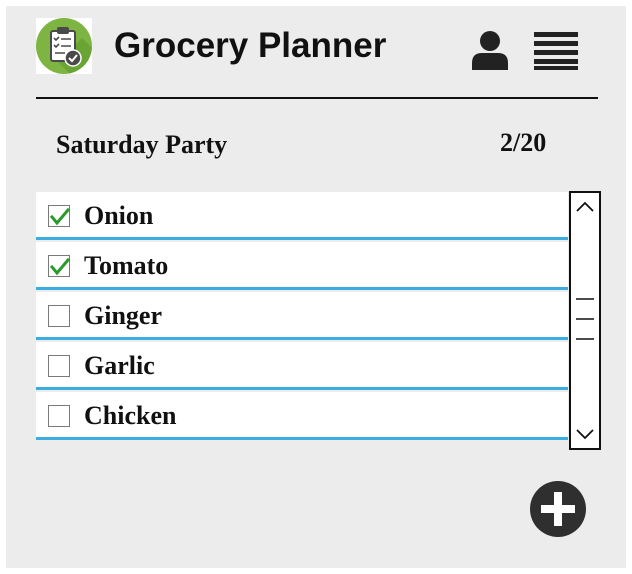  What do you see at coordinates (142, 144) in the screenshot?
I see `list-title: Saturday Party` at bounding box center [142, 144].